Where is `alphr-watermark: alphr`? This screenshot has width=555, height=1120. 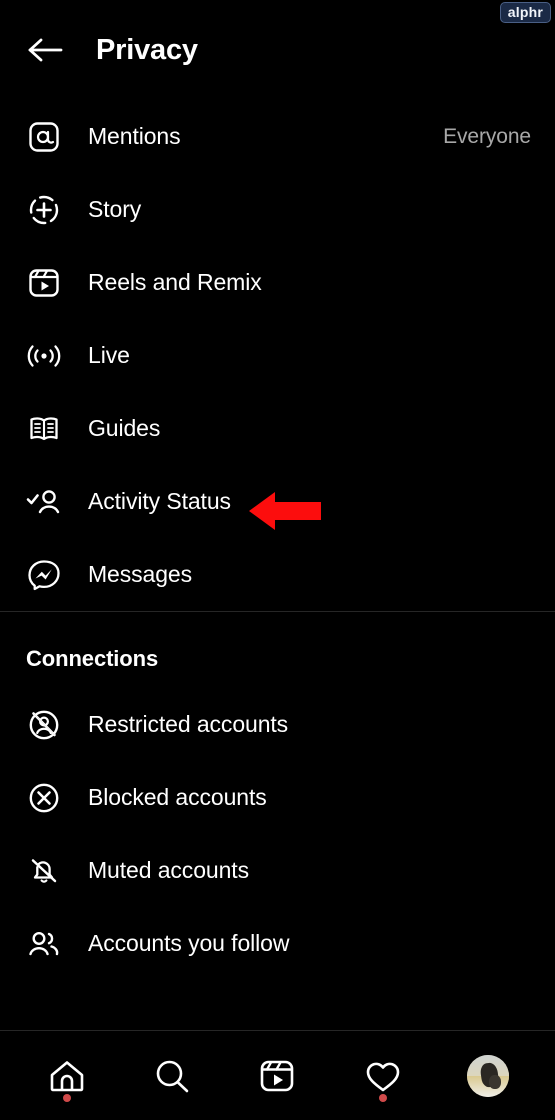 alphr-watermark: alphr is located at coordinates (525, 12).